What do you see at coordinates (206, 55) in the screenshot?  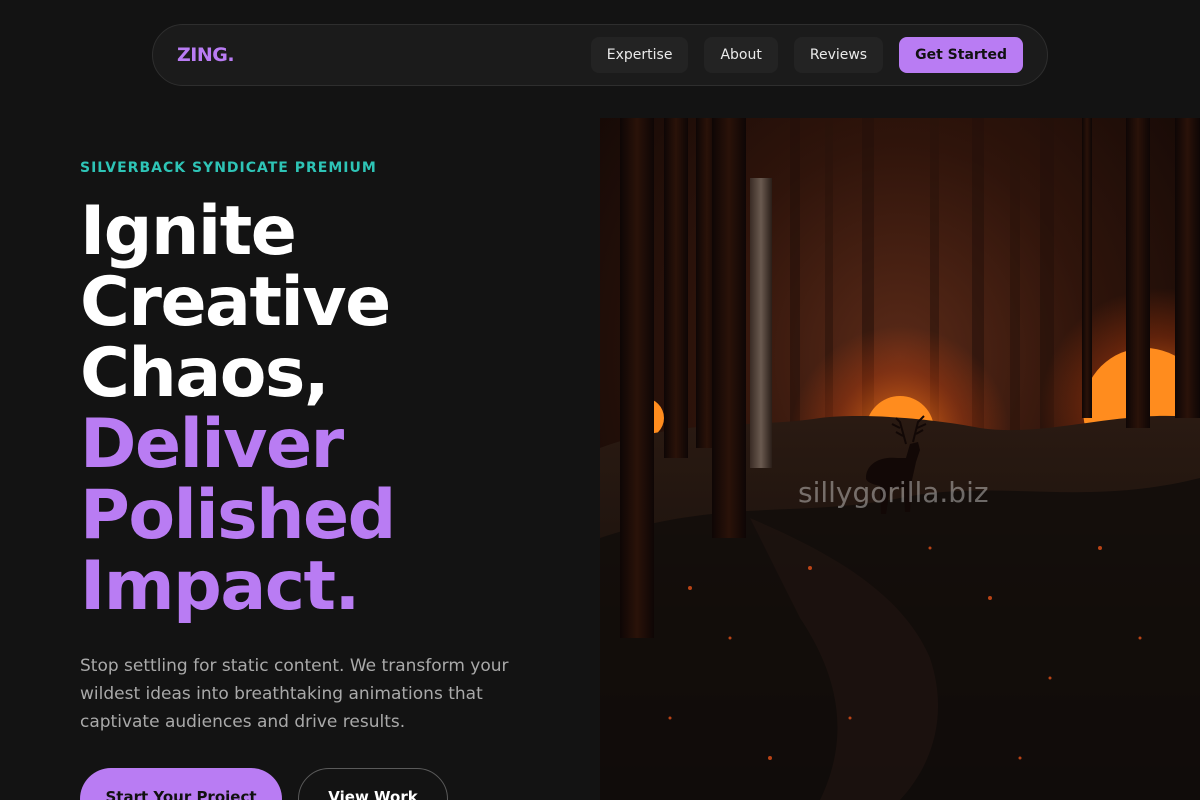 I see `logo: ZING.` at bounding box center [206, 55].